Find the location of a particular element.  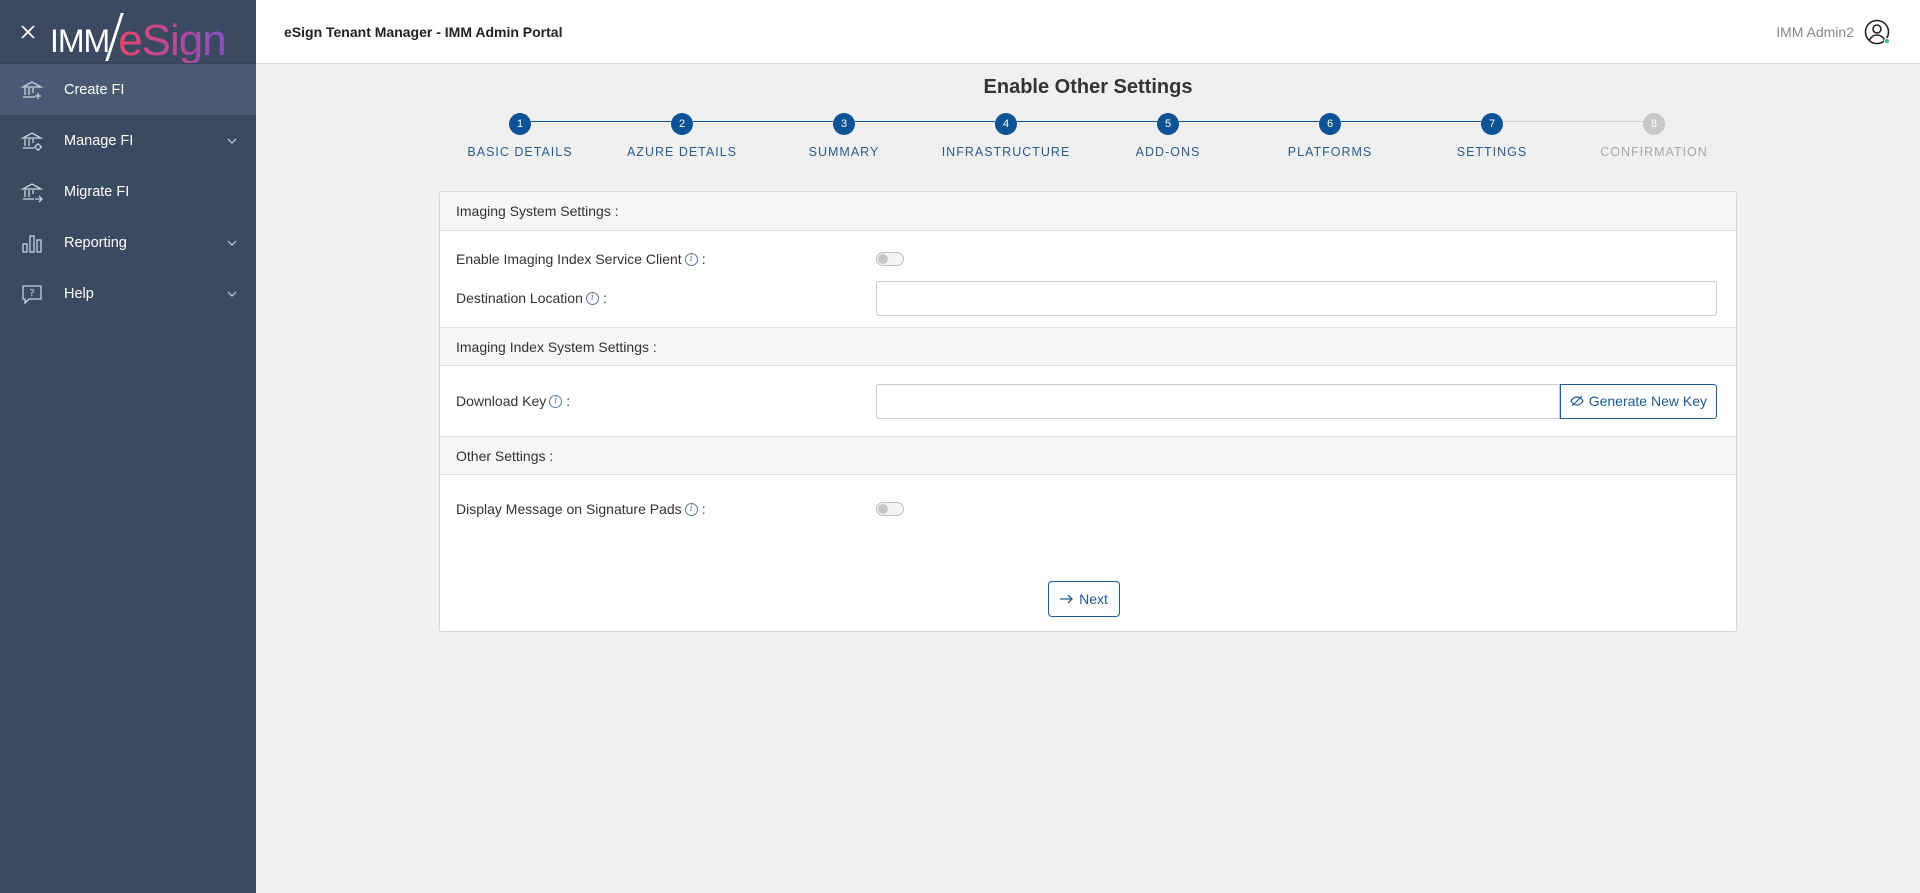

sidebar-item-migrate-fi: Migrate FI is located at coordinates (128, 191).